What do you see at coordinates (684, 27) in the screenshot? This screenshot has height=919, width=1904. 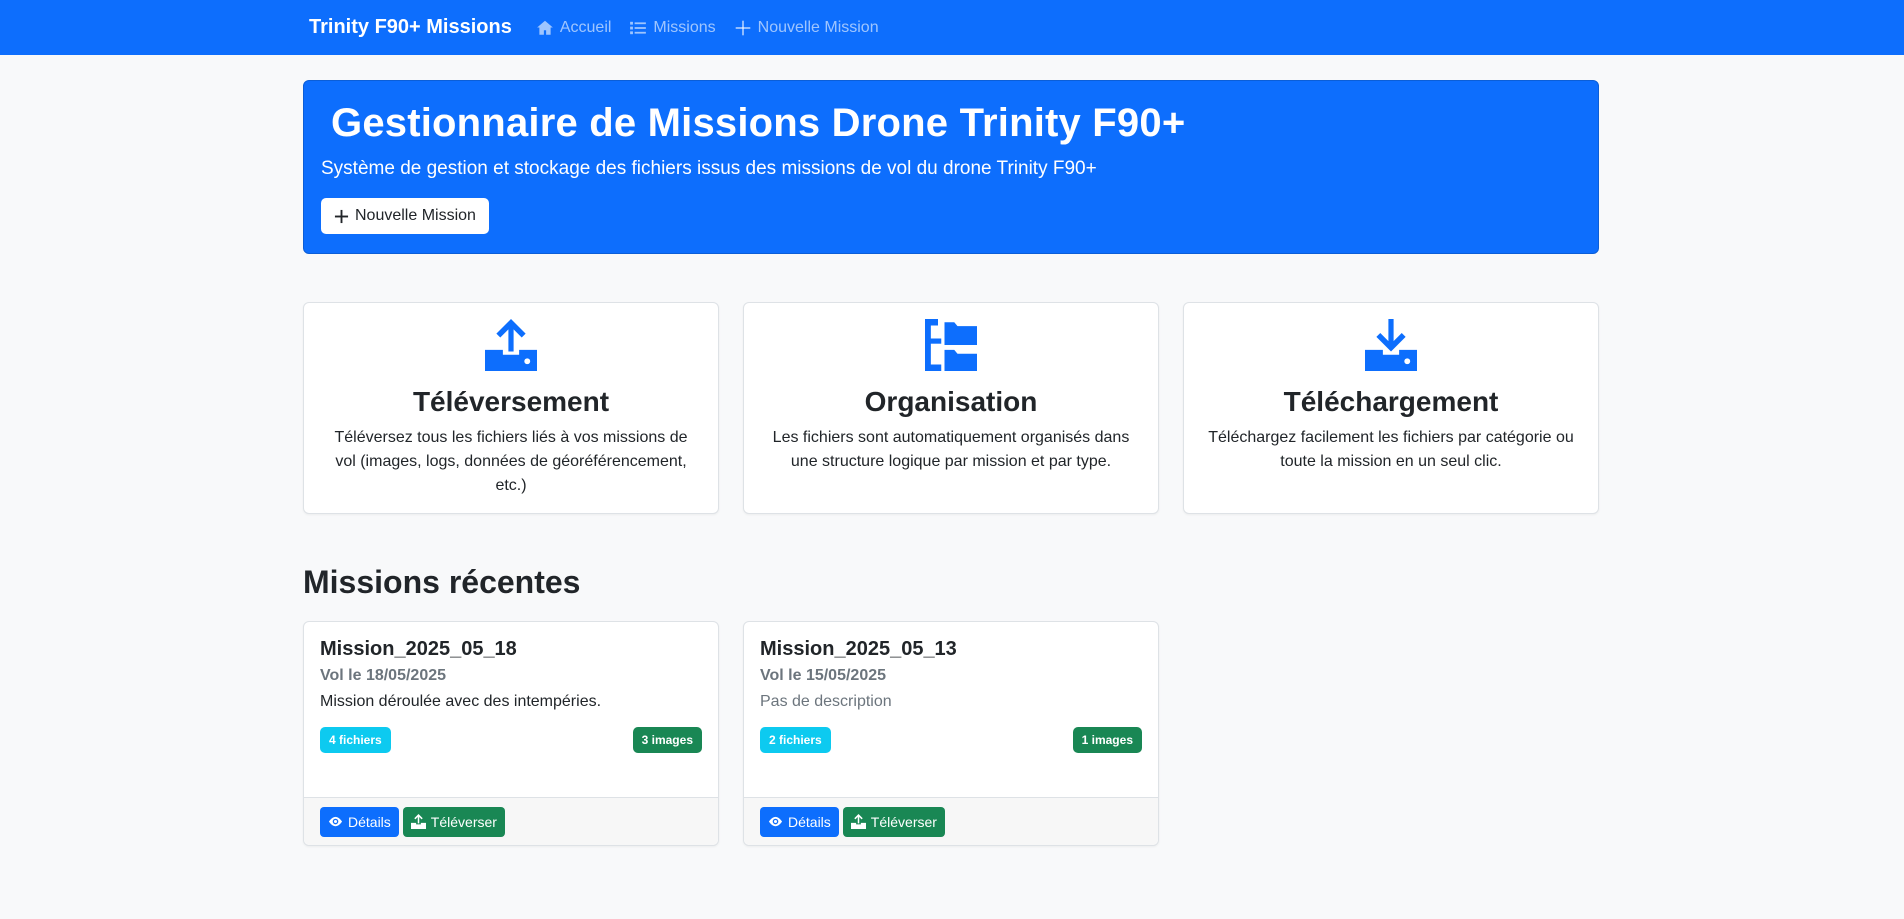 I see `nav-link-label: Missions` at bounding box center [684, 27].